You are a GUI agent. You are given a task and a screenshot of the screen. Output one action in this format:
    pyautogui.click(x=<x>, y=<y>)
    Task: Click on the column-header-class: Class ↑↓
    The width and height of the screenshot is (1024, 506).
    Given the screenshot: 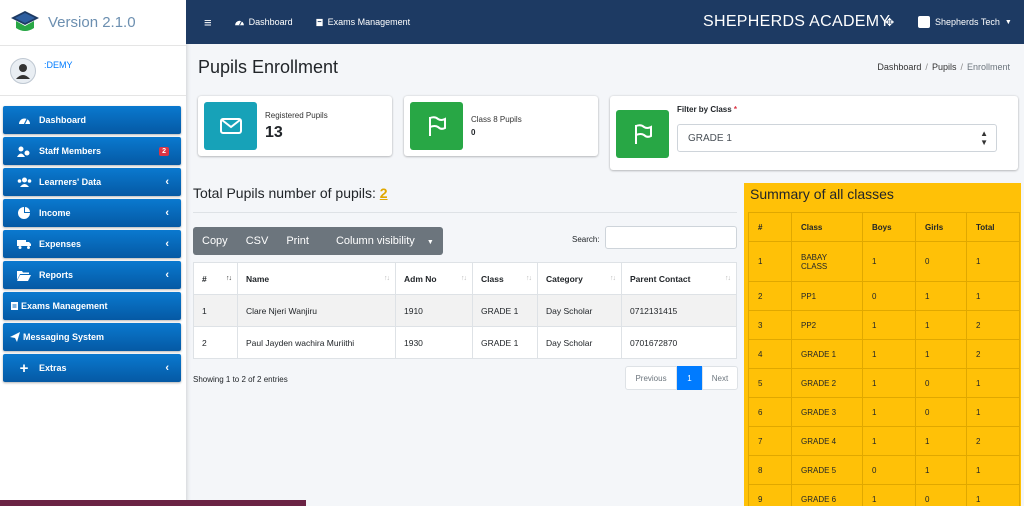 What is the action you would take?
    pyautogui.click(x=505, y=278)
    